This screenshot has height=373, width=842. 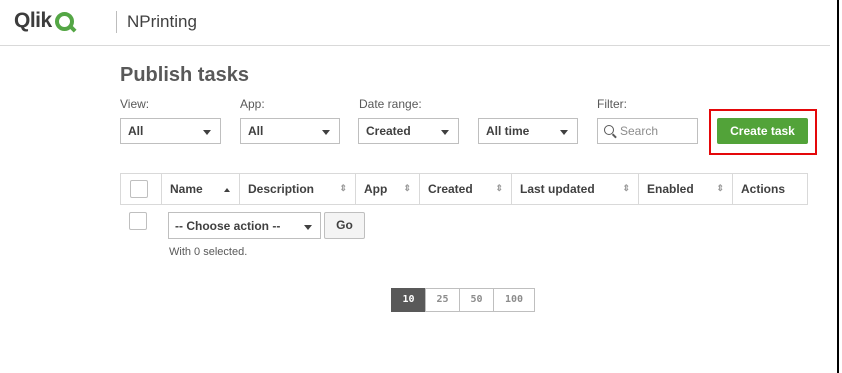 What do you see at coordinates (208, 252) in the screenshot?
I see `selected-count-text: With 0 selected.` at bounding box center [208, 252].